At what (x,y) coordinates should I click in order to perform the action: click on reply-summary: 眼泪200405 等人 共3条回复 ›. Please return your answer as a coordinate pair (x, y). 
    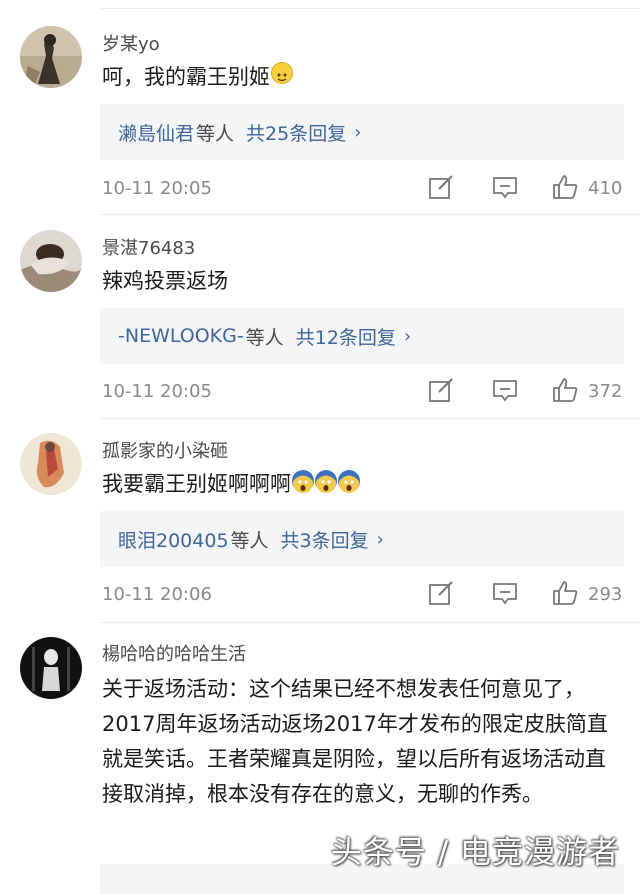
    Looking at the image, I should click on (362, 539).